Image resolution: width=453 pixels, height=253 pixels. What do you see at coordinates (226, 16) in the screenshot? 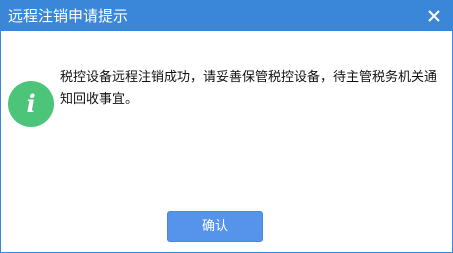
I see `title-bar: 远程注销申请提示` at bounding box center [226, 16].